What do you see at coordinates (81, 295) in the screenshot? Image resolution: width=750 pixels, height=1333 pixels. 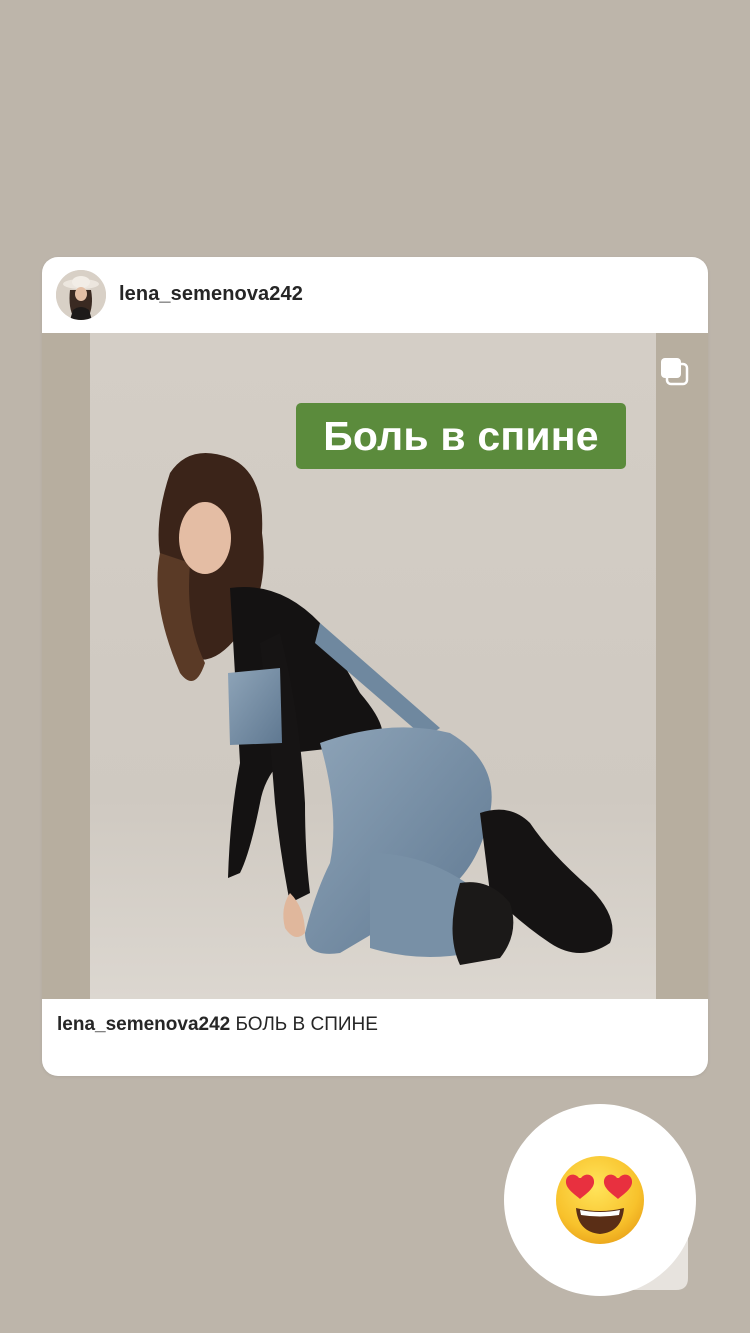 I see `avatar` at bounding box center [81, 295].